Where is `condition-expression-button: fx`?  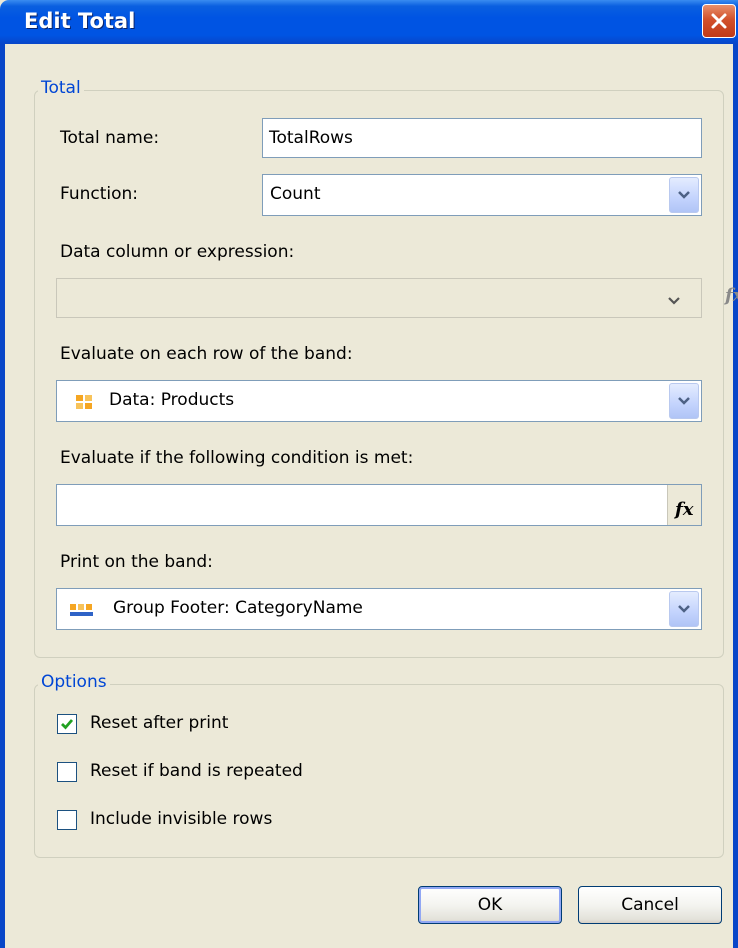 condition-expression-button: fx is located at coordinates (684, 505).